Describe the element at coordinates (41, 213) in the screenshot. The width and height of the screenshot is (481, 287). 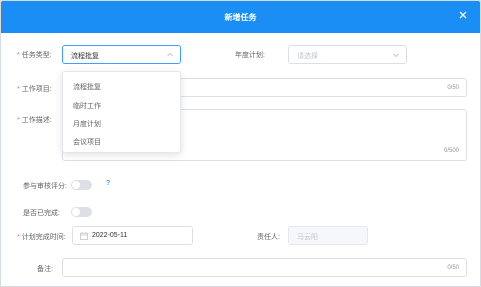
I see `completed-label: 是否已完成:` at that location.